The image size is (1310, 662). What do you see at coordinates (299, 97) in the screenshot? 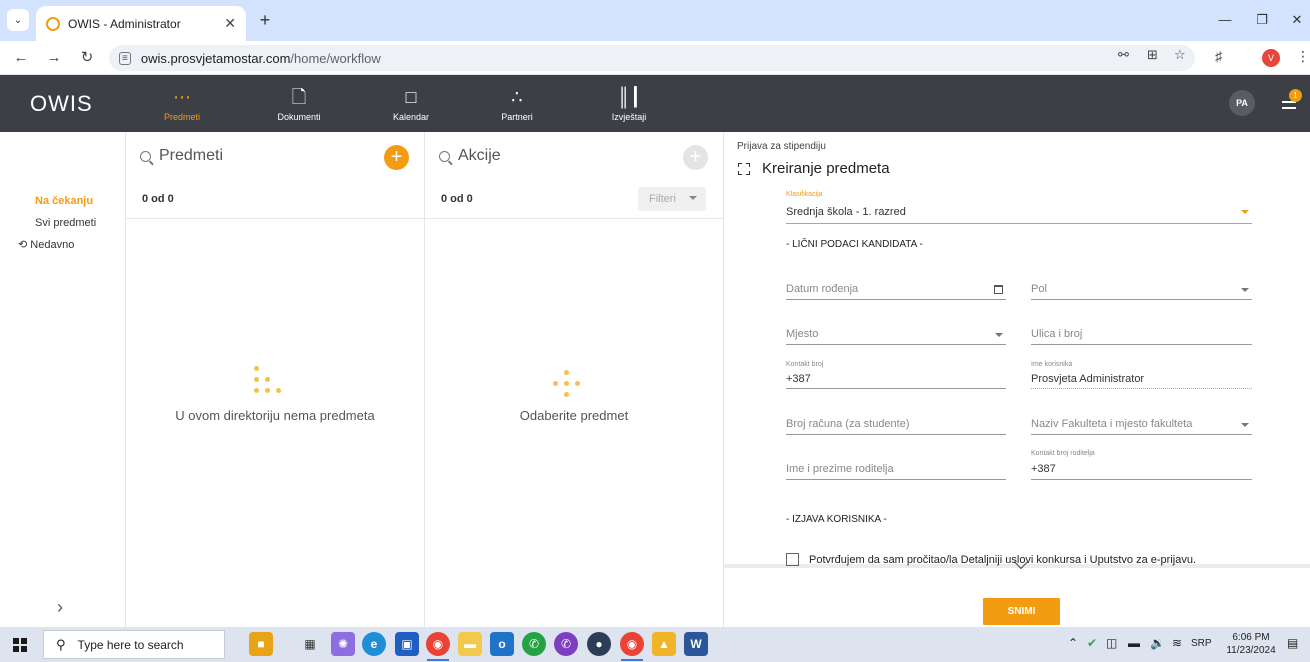
I see `document-icon: 🗋` at bounding box center [299, 97].